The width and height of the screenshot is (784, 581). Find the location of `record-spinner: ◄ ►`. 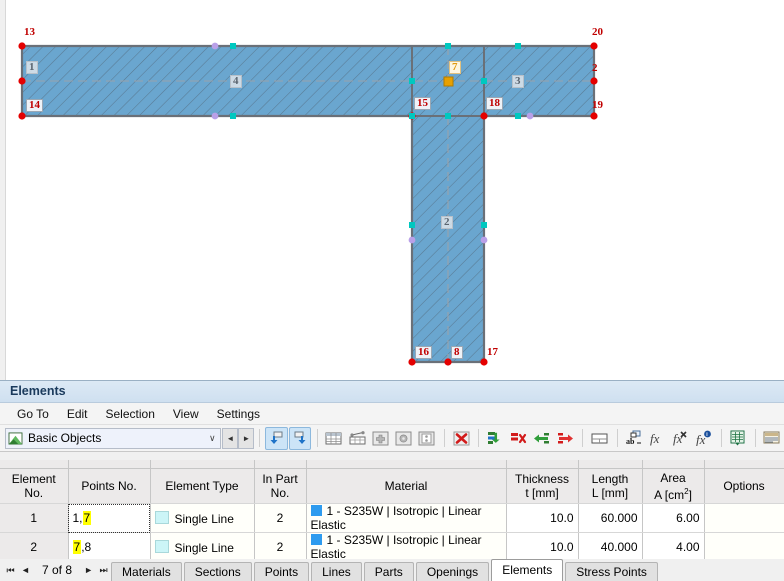

record-spinner: ◄ ► is located at coordinates (238, 438).